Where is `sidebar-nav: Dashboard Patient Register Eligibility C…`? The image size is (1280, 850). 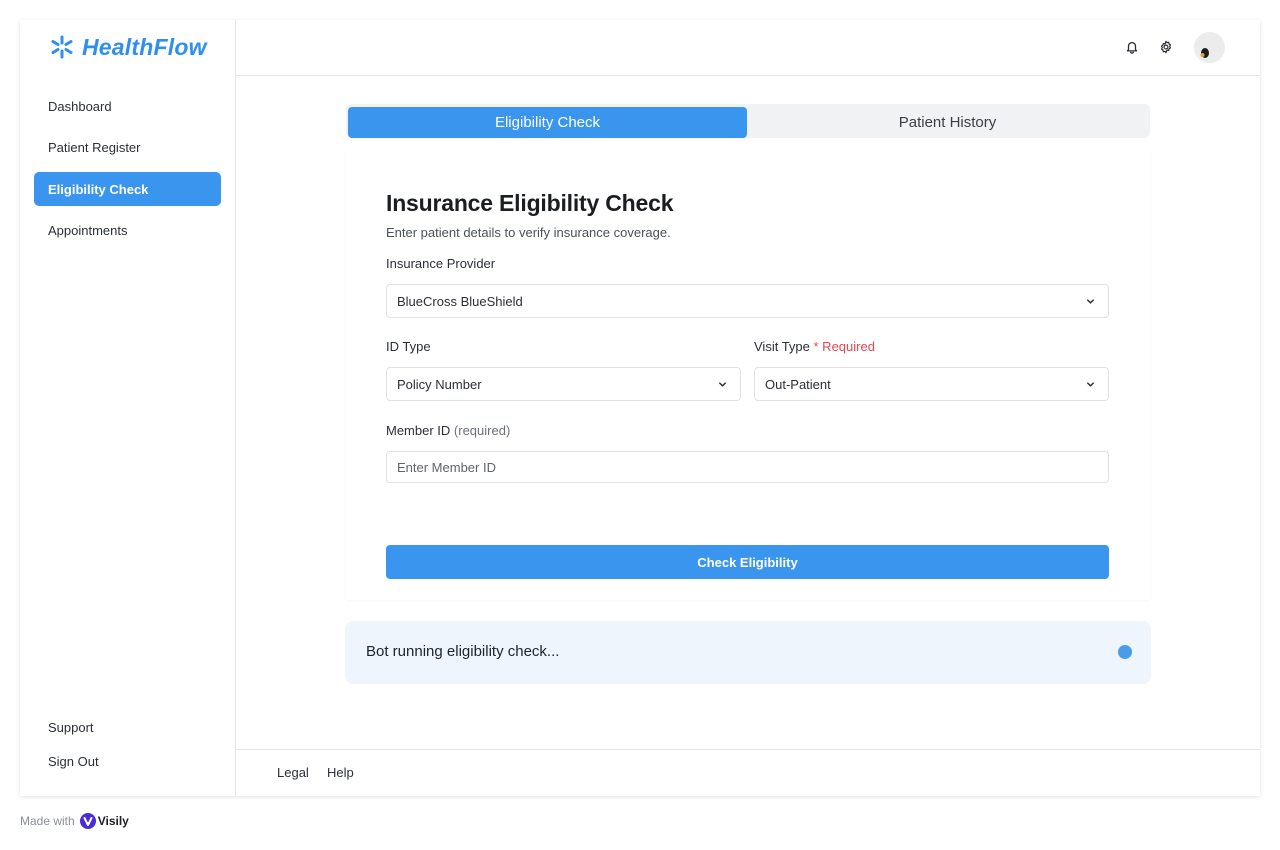
sidebar-nav: Dashboard Patient Register Eligibility C… is located at coordinates (127, 172).